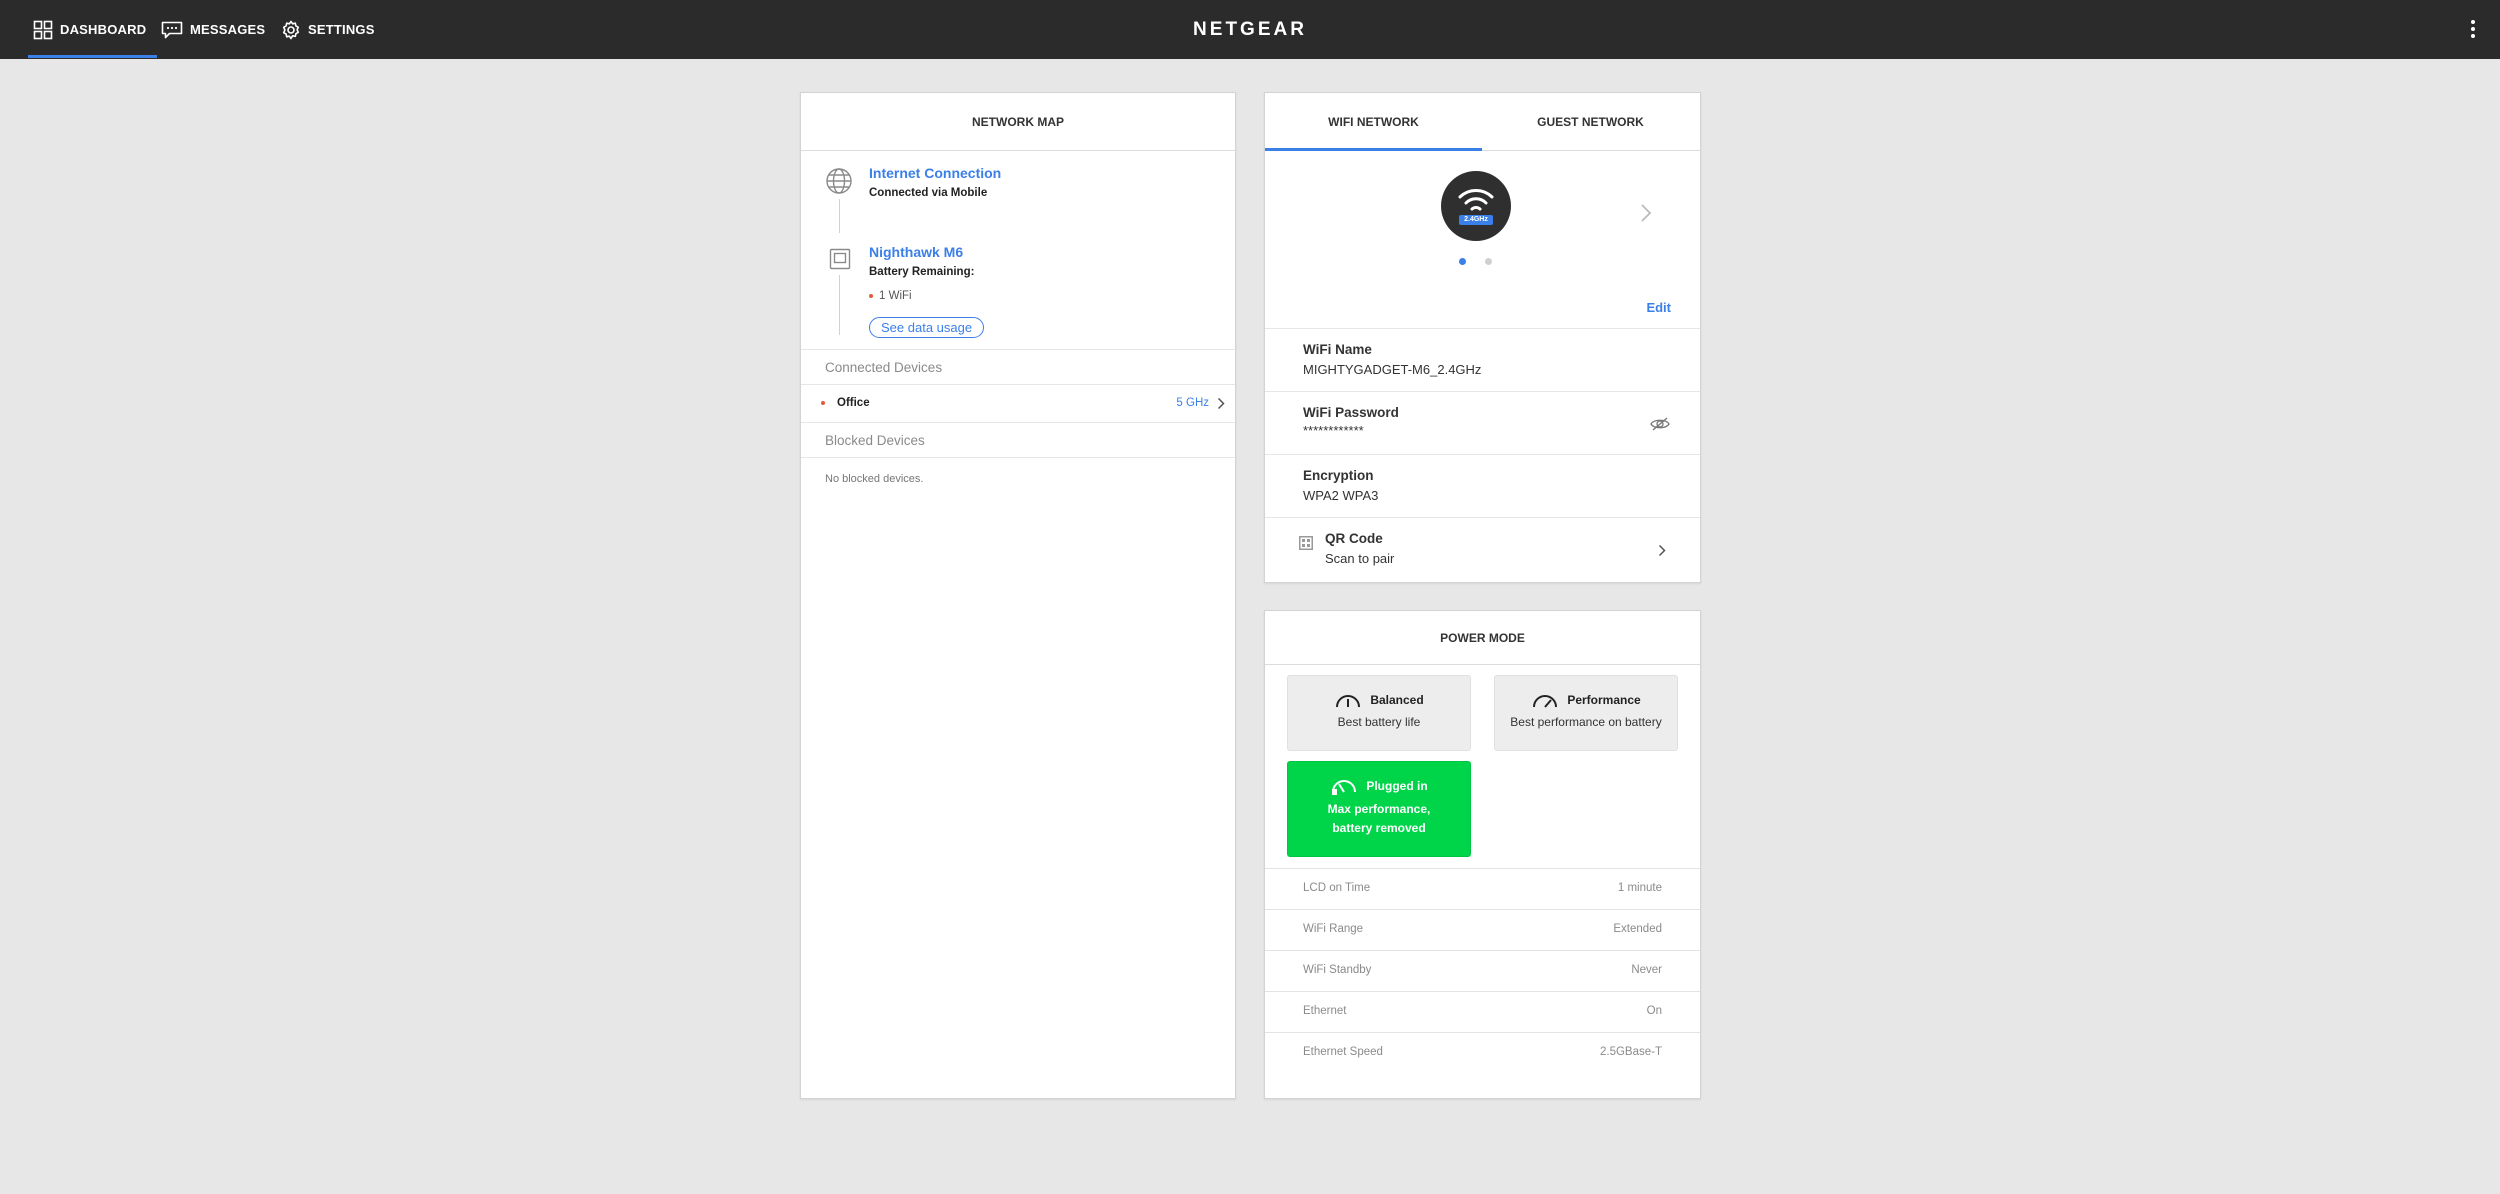  Describe the element at coordinates (1373, 121) in the screenshot. I see `tab-wifi-network: WIFI NETWORK` at that location.